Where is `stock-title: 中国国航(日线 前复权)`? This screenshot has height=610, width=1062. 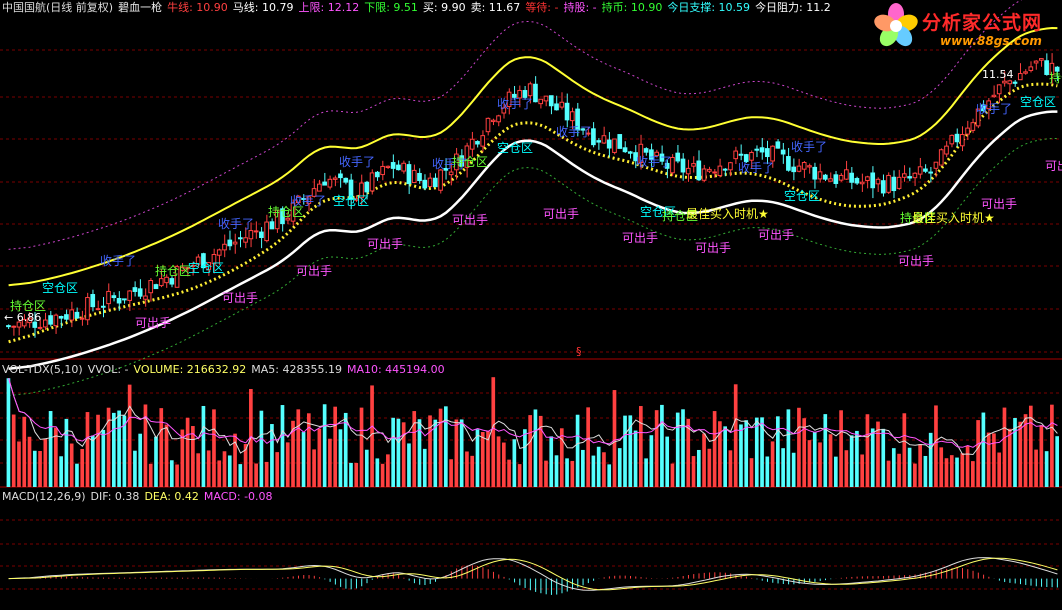
stock-title: 中国国航(日线 前复权) is located at coordinates (57, 7).